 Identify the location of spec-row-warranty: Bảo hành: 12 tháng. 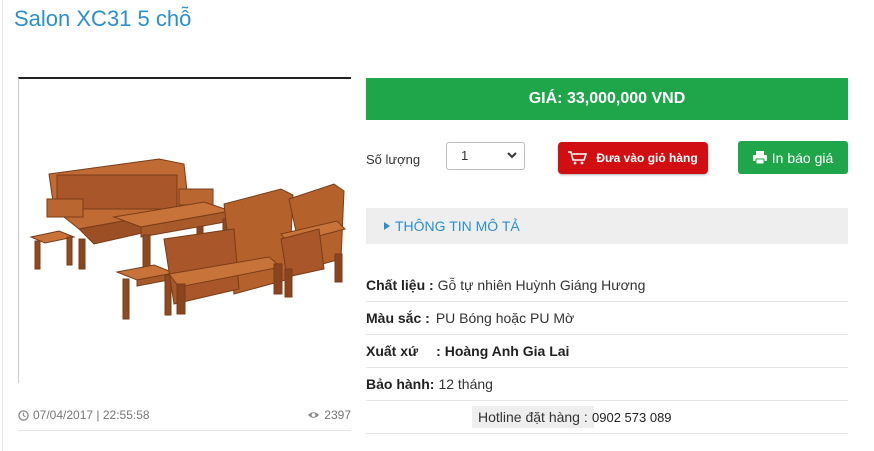
(607, 384).